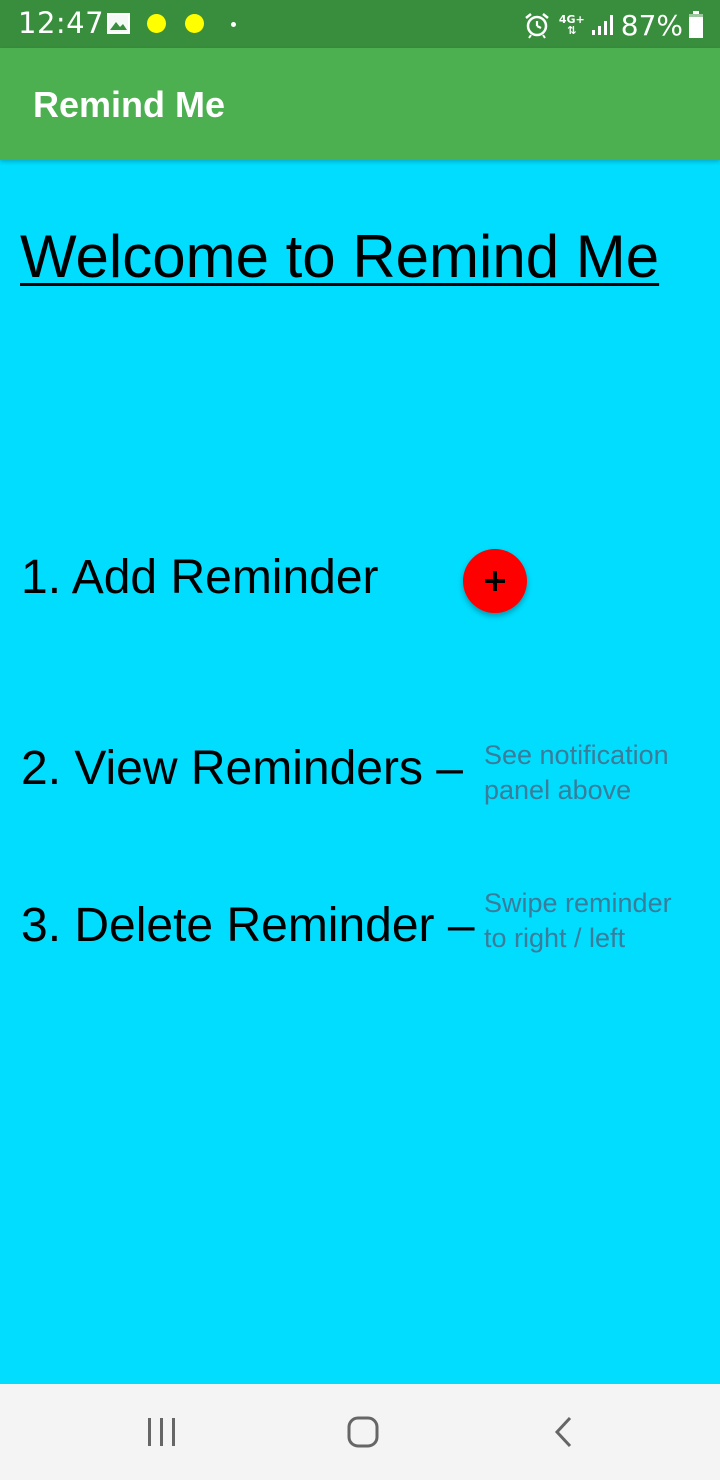  What do you see at coordinates (242, 768) in the screenshot?
I see `step-view-reminders: 2. View Reminders –` at bounding box center [242, 768].